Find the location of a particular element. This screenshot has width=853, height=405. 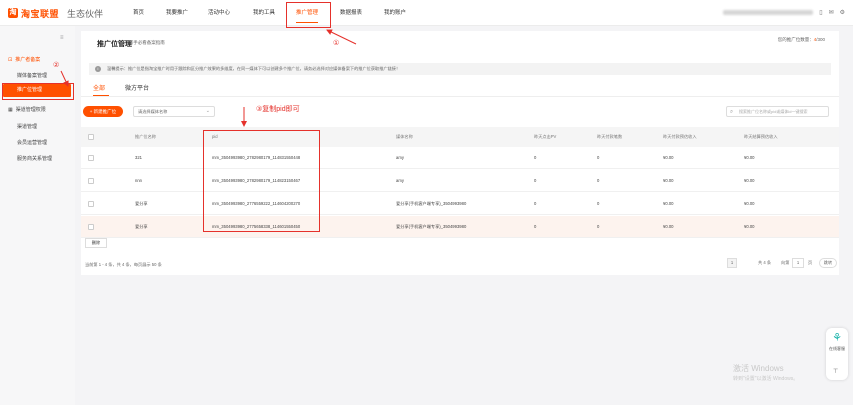

search-input: ⌕ 搜索推广位名称或pid或媒体id一键搜索 is located at coordinates (777, 111).